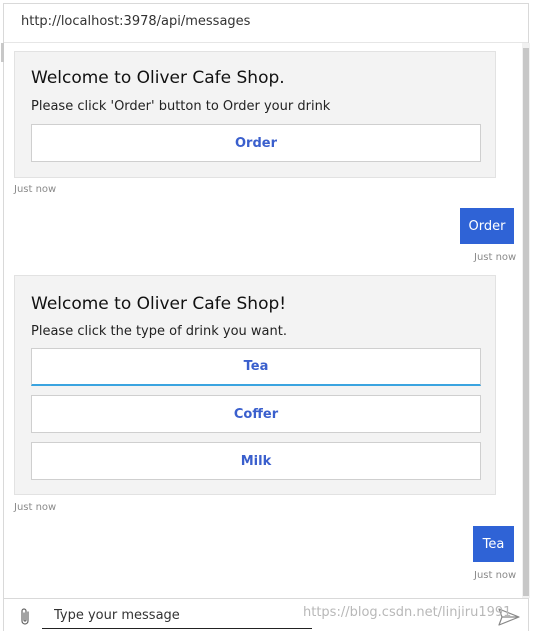 The width and height of the screenshot is (533, 633). I want to click on message-input, so click(177, 615).